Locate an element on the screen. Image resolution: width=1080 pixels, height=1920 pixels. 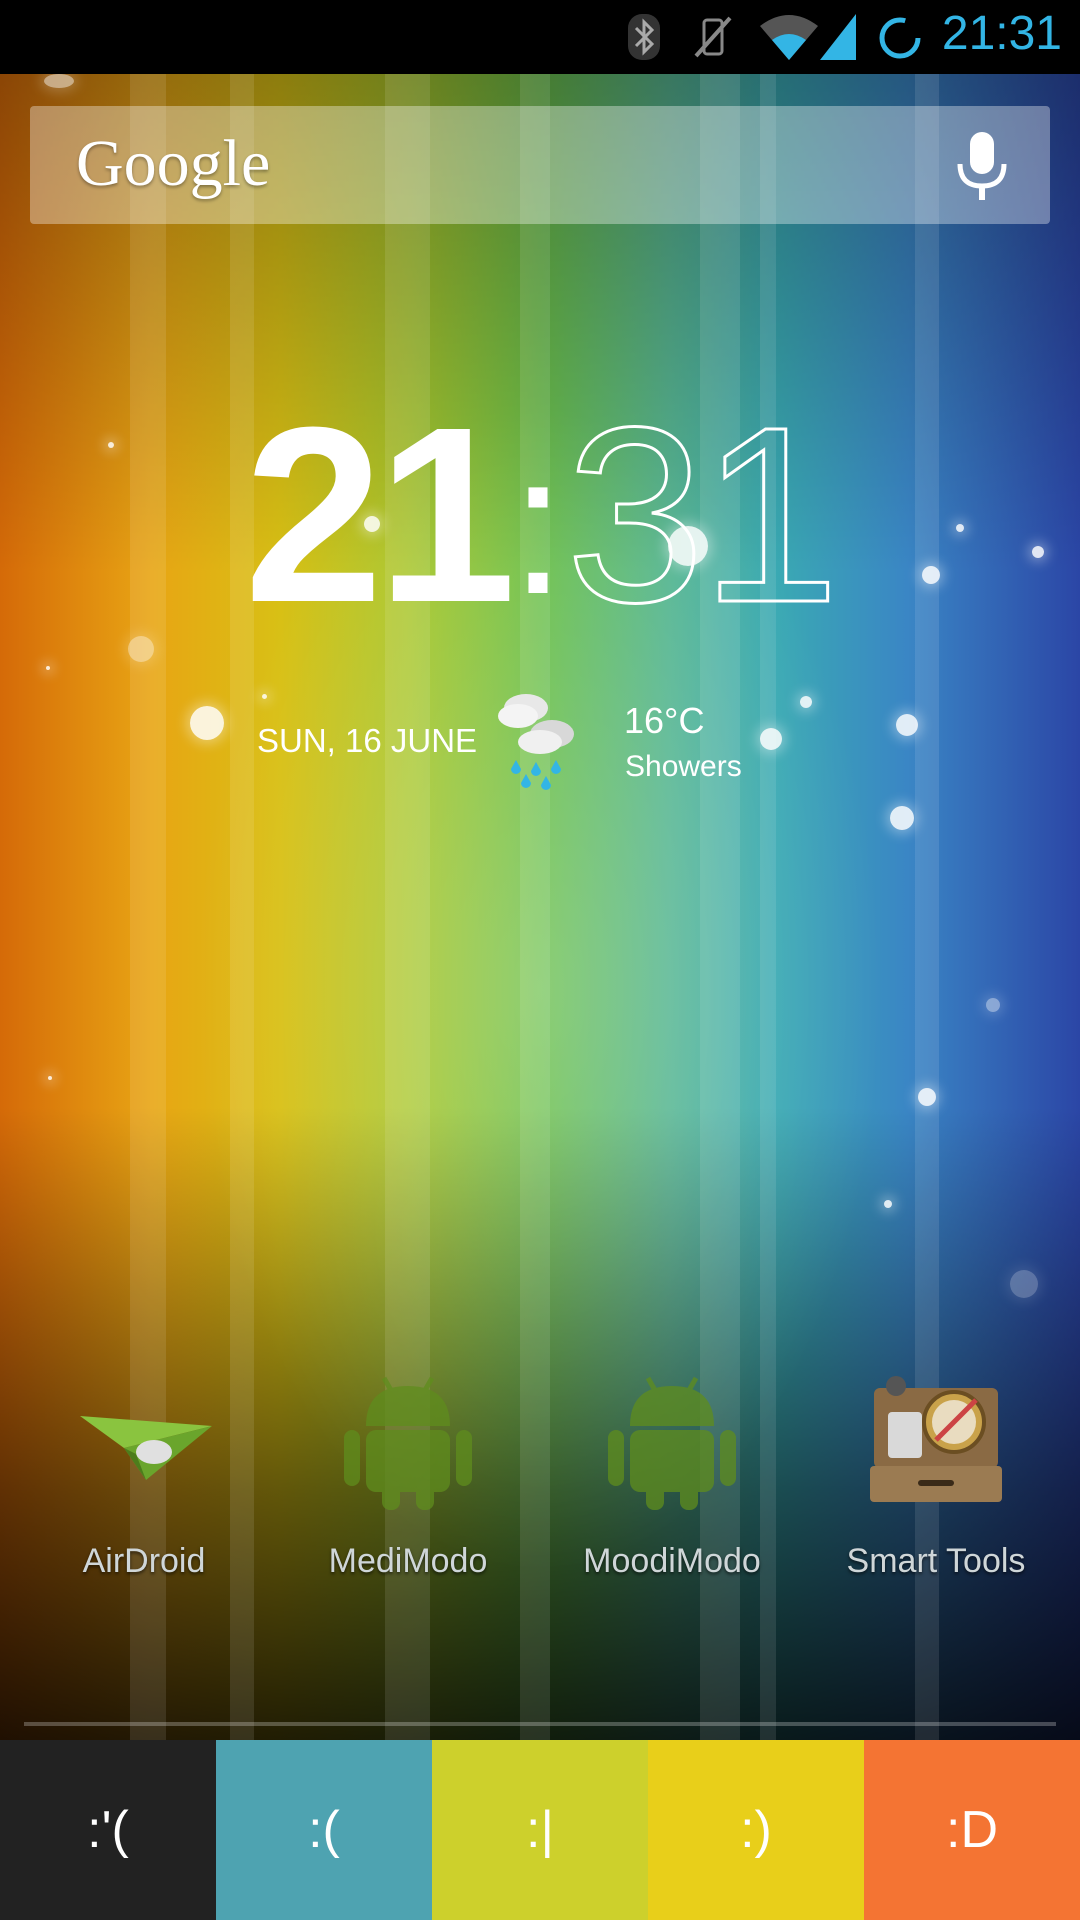
app-medimodo: MediModo is located at coordinates (408, 1480).